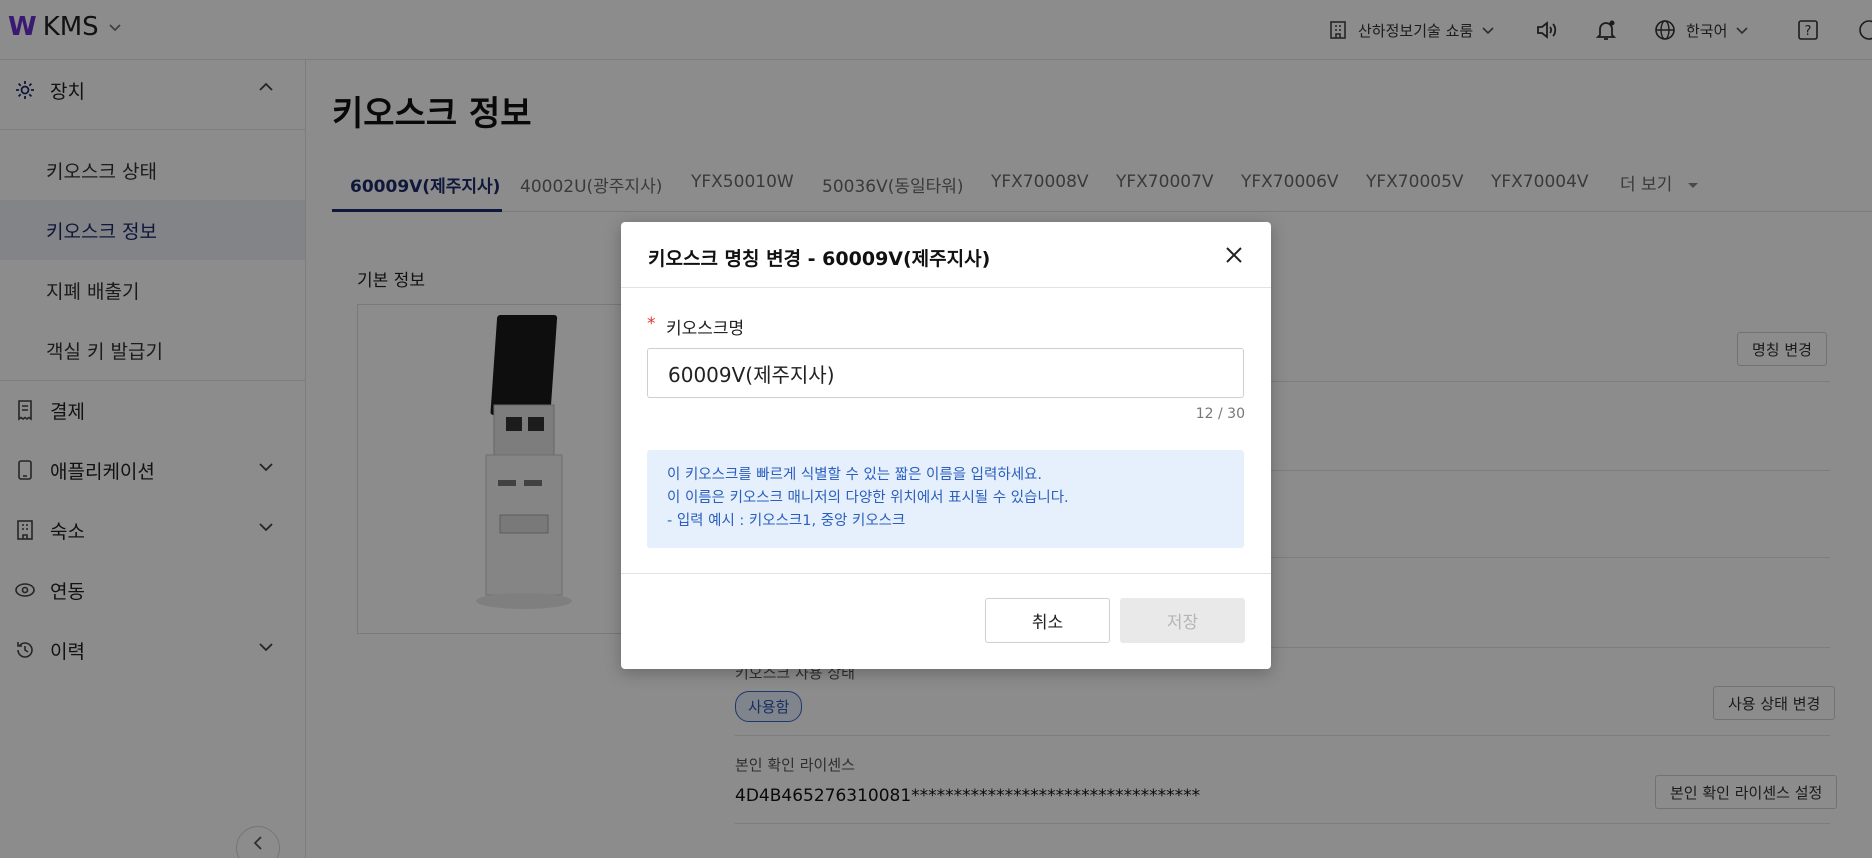 The width and height of the screenshot is (1872, 858). Describe the element at coordinates (945, 373) in the screenshot. I see `kiosk-name-input` at that location.